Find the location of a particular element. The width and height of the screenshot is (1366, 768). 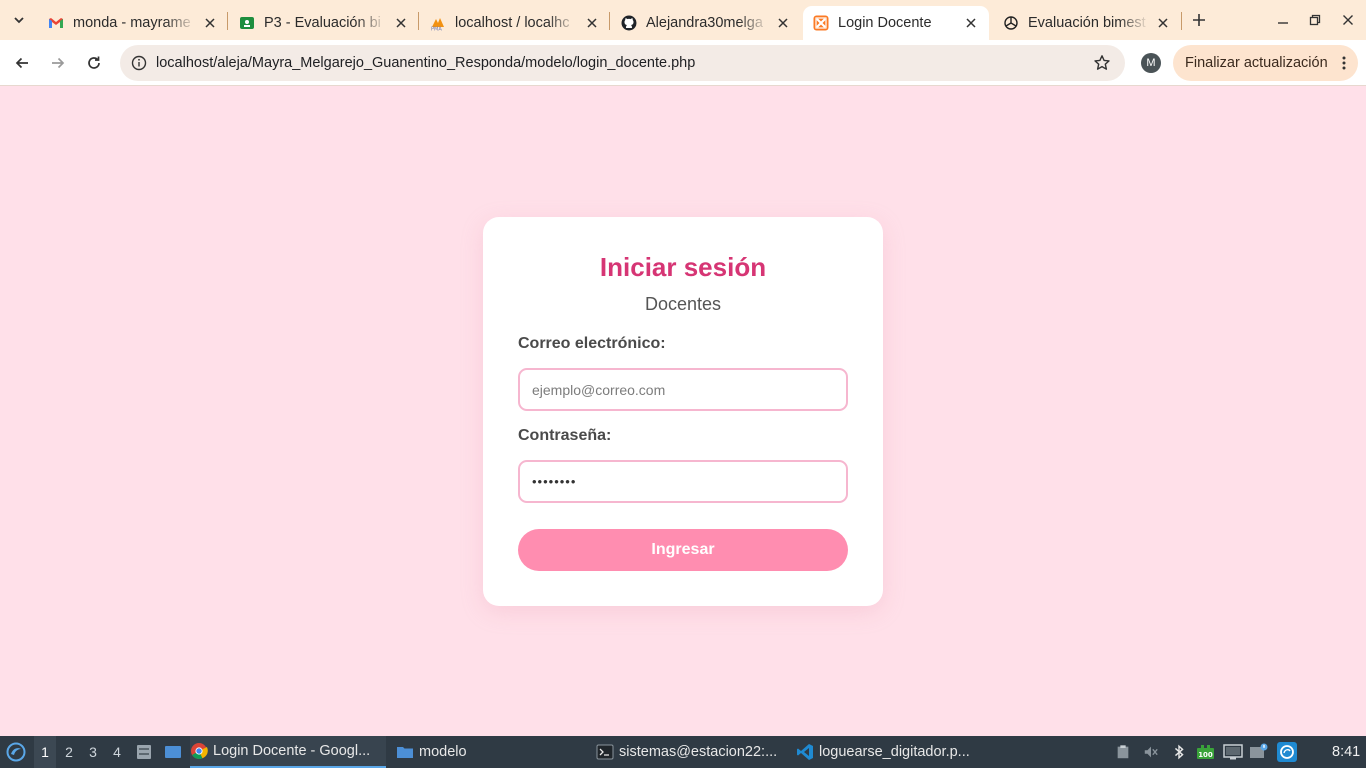

forward-button is located at coordinates (58, 63).